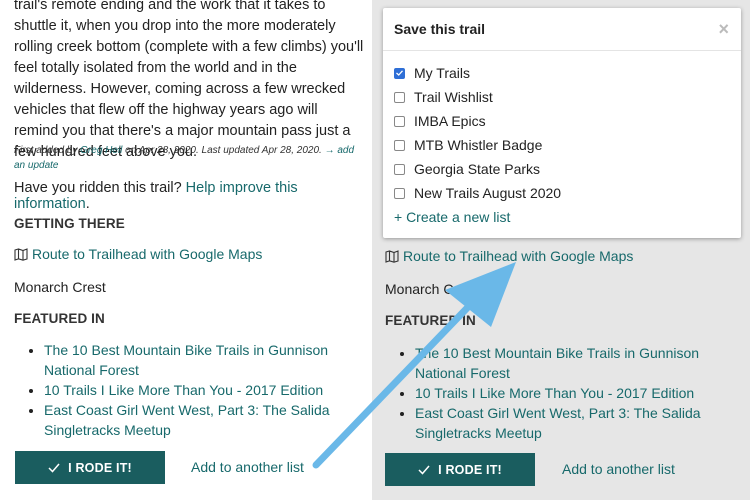 The height and width of the screenshot is (500, 750). I want to click on attribution-prefix: First added by, so click(47, 150).